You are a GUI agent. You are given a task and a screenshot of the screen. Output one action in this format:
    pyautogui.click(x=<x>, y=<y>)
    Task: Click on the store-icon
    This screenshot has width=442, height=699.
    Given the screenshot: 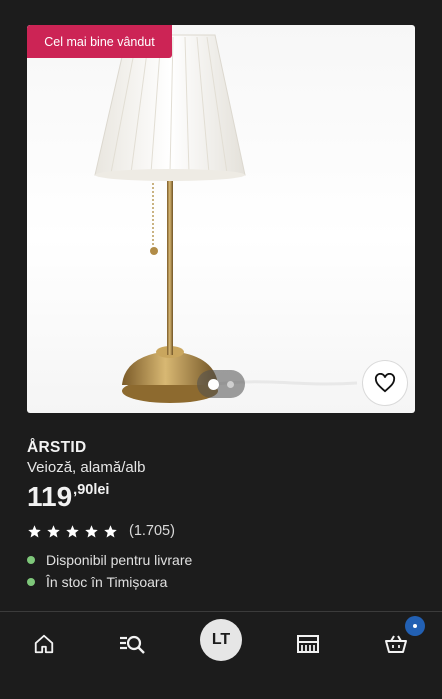 What is the action you would take?
    pyautogui.click(x=308, y=644)
    